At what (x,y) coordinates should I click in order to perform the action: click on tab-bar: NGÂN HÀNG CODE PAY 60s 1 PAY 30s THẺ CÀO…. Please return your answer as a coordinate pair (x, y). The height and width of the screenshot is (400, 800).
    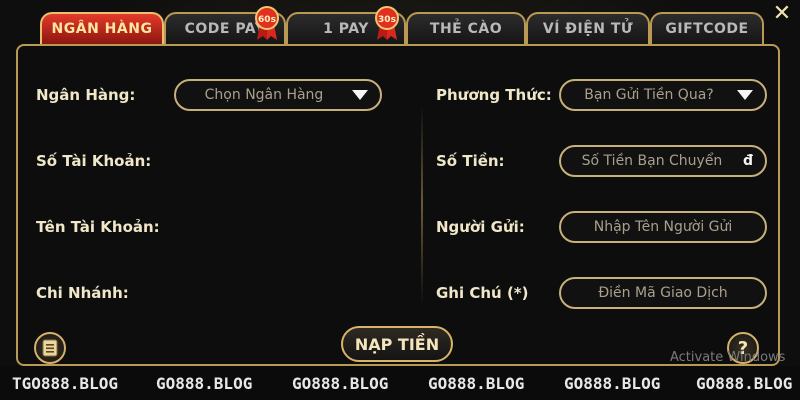
    Looking at the image, I should click on (410, 25).